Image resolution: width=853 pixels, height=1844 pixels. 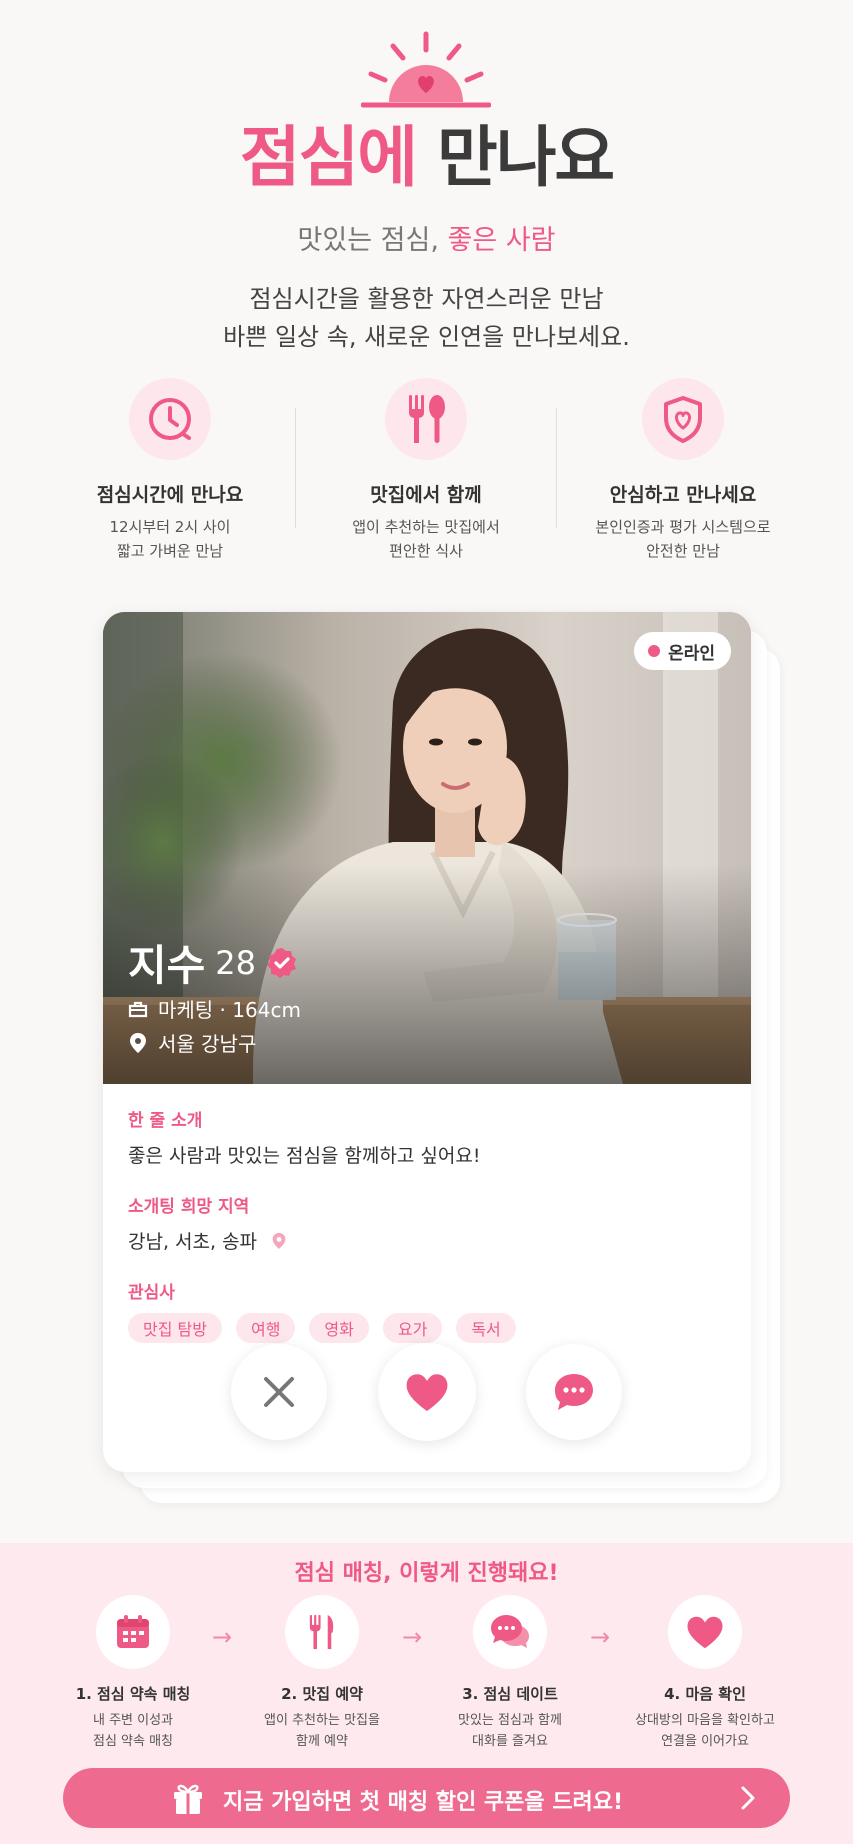 I want to click on feature-title: 점심시간에 만나요, so click(x=170, y=495).